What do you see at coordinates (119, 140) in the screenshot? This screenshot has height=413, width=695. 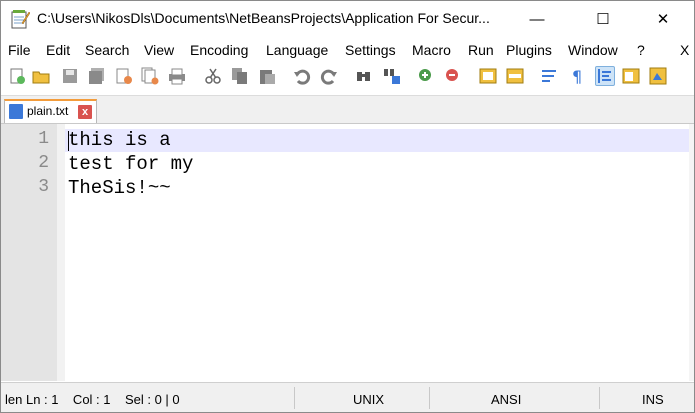 I see `text-line: this is a` at bounding box center [119, 140].